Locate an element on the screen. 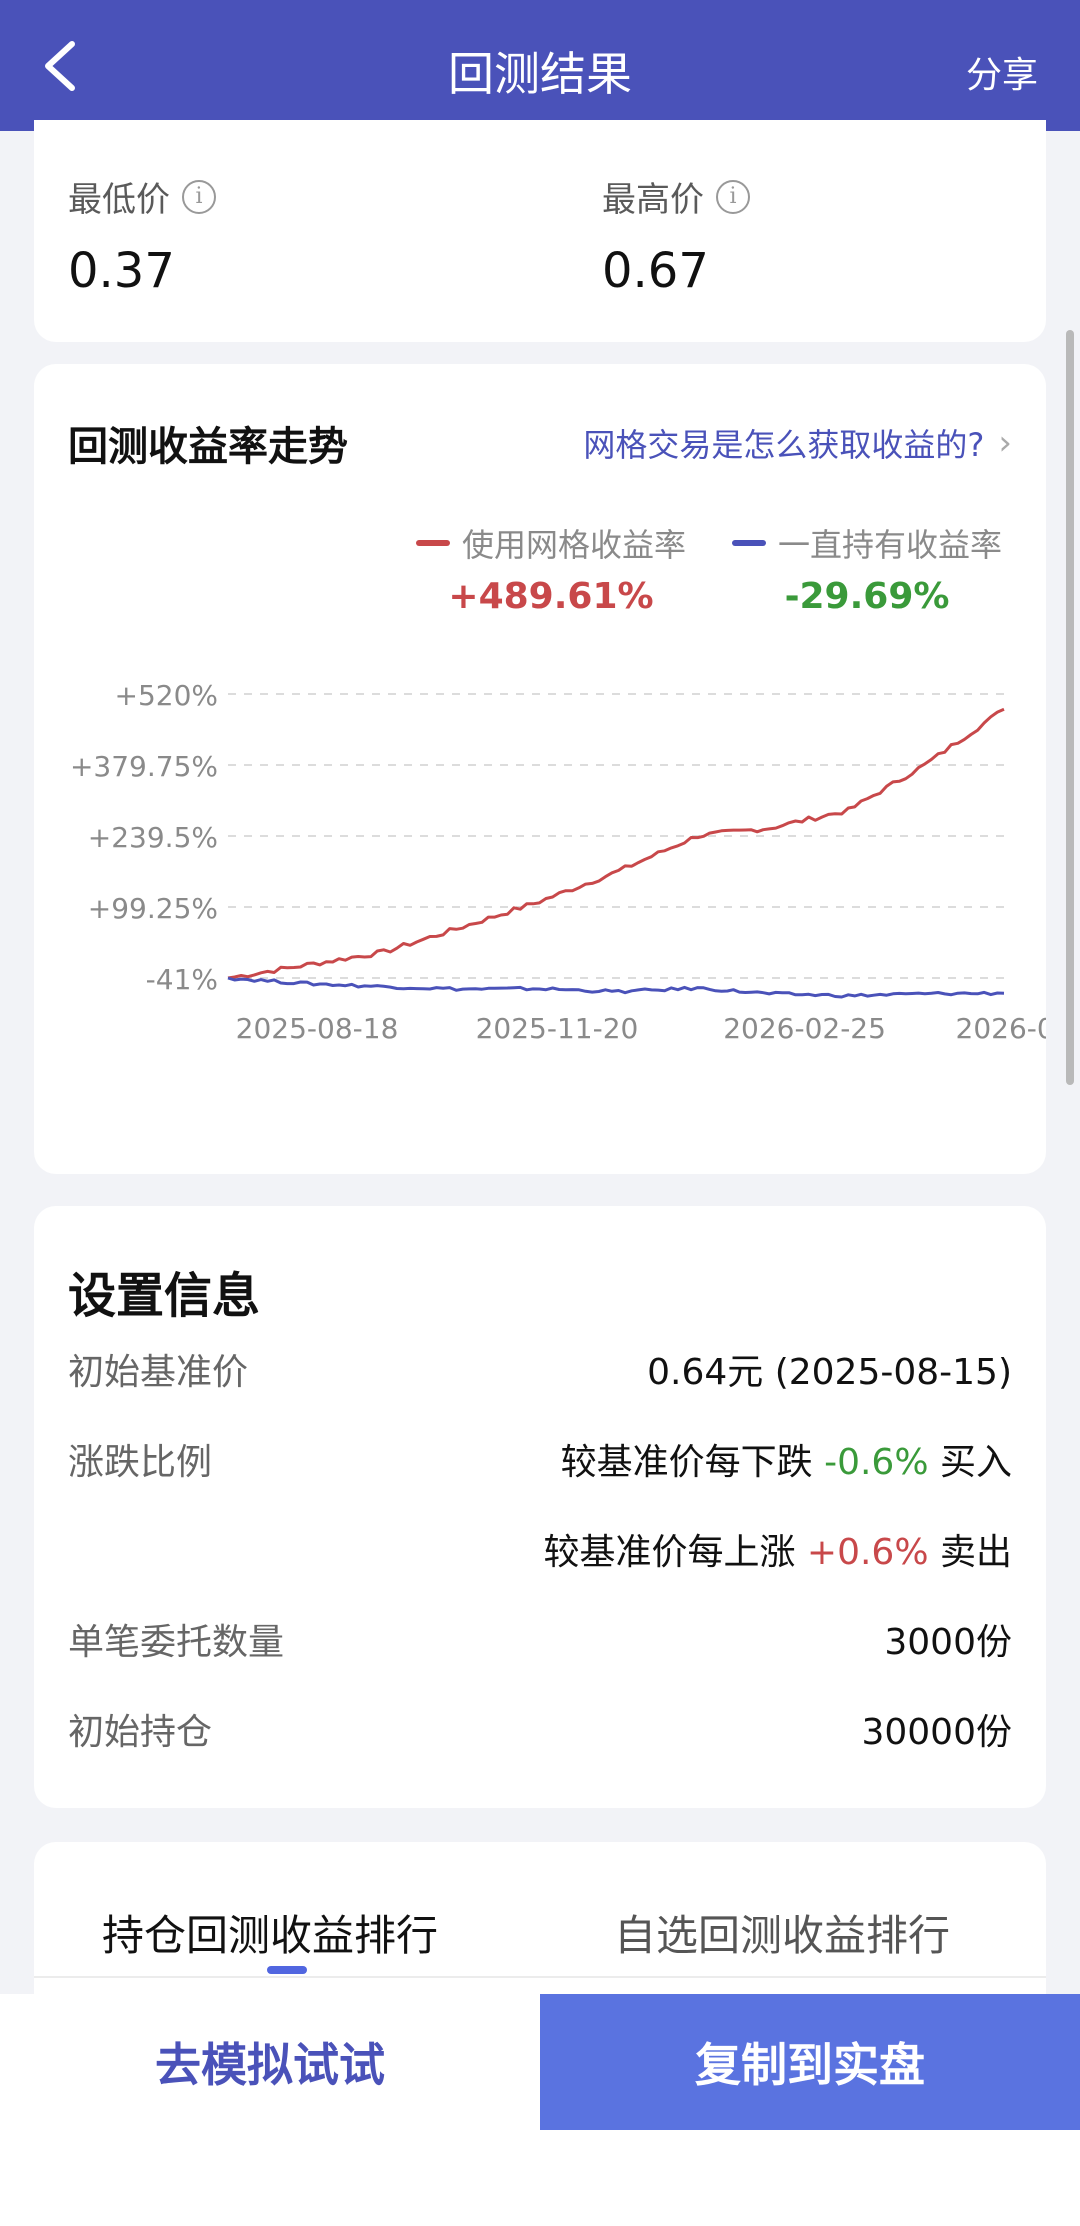 This screenshot has height=2226, width=1080. x-tick-label: 2026-05-27 is located at coordinates (1001, 1028).